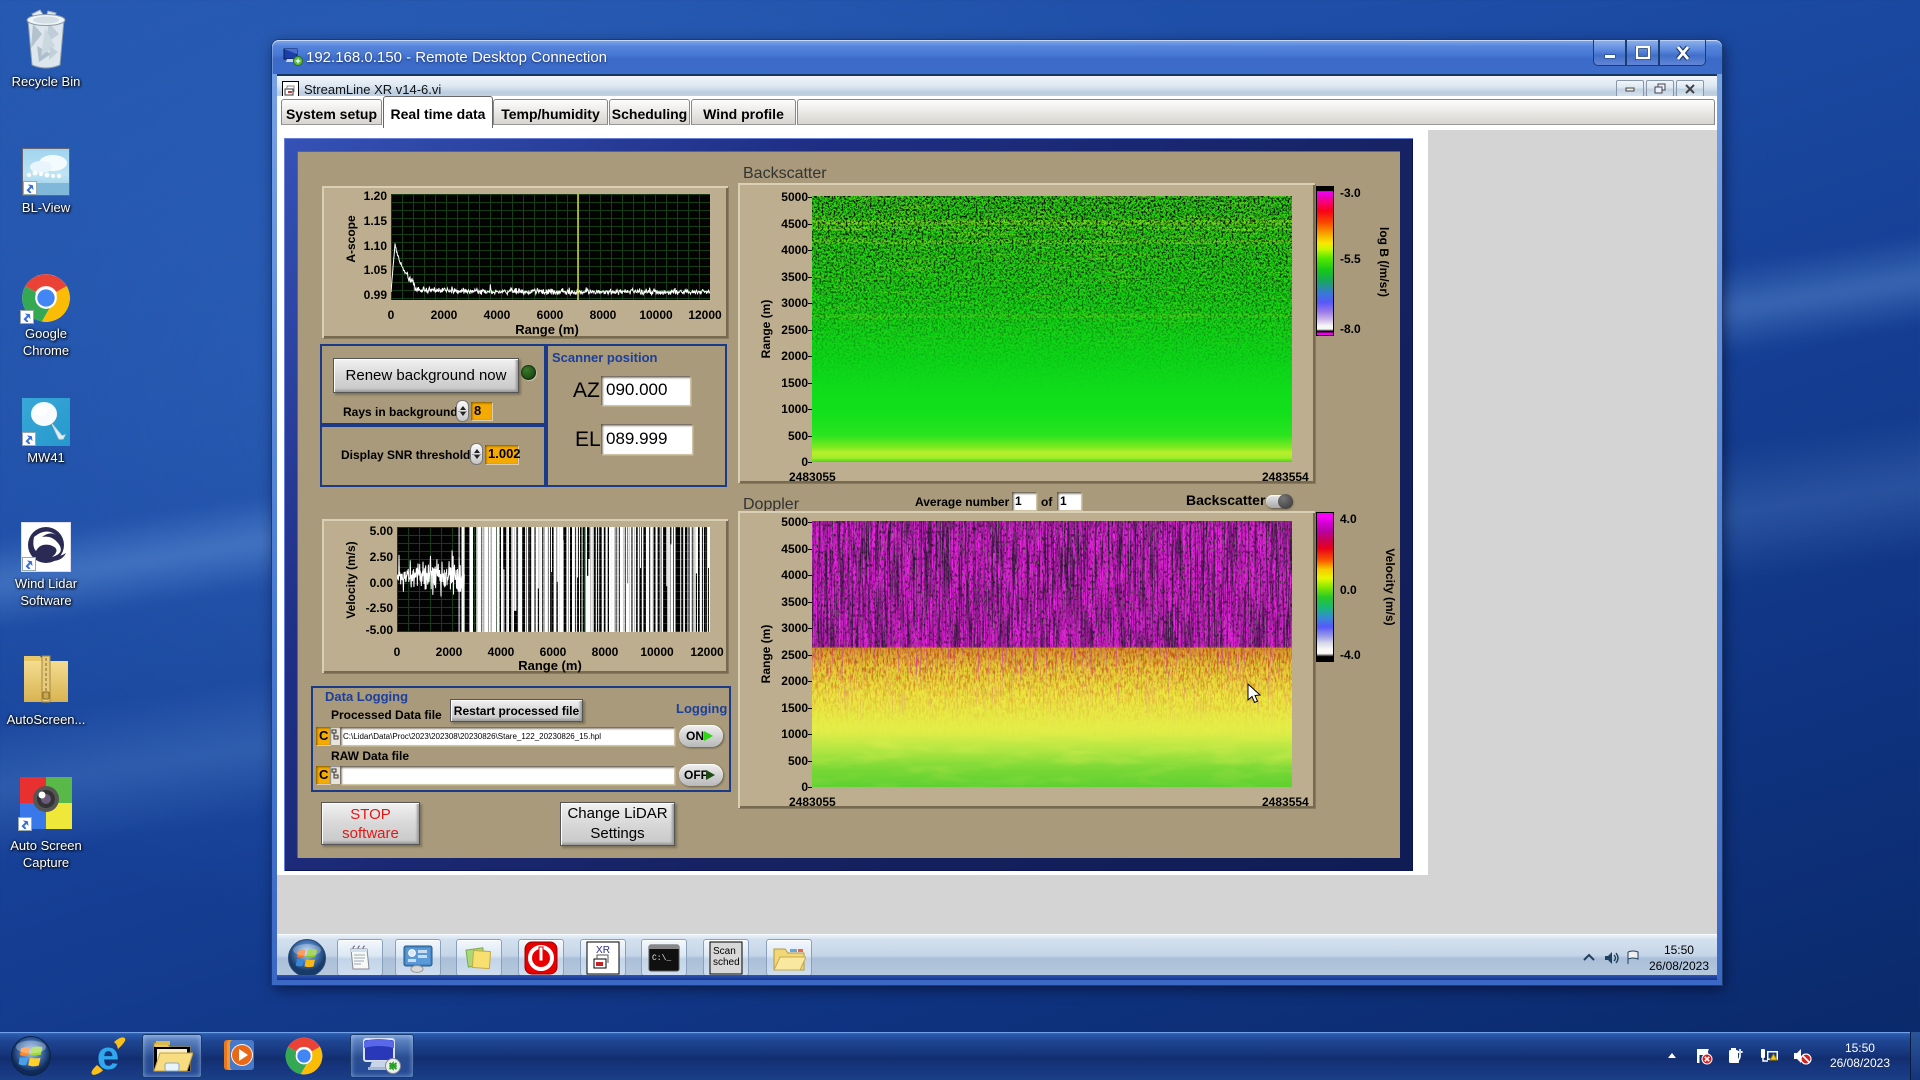 The height and width of the screenshot is (1080, 1920). I want to click on svg-text: XR, so click(603, 950).